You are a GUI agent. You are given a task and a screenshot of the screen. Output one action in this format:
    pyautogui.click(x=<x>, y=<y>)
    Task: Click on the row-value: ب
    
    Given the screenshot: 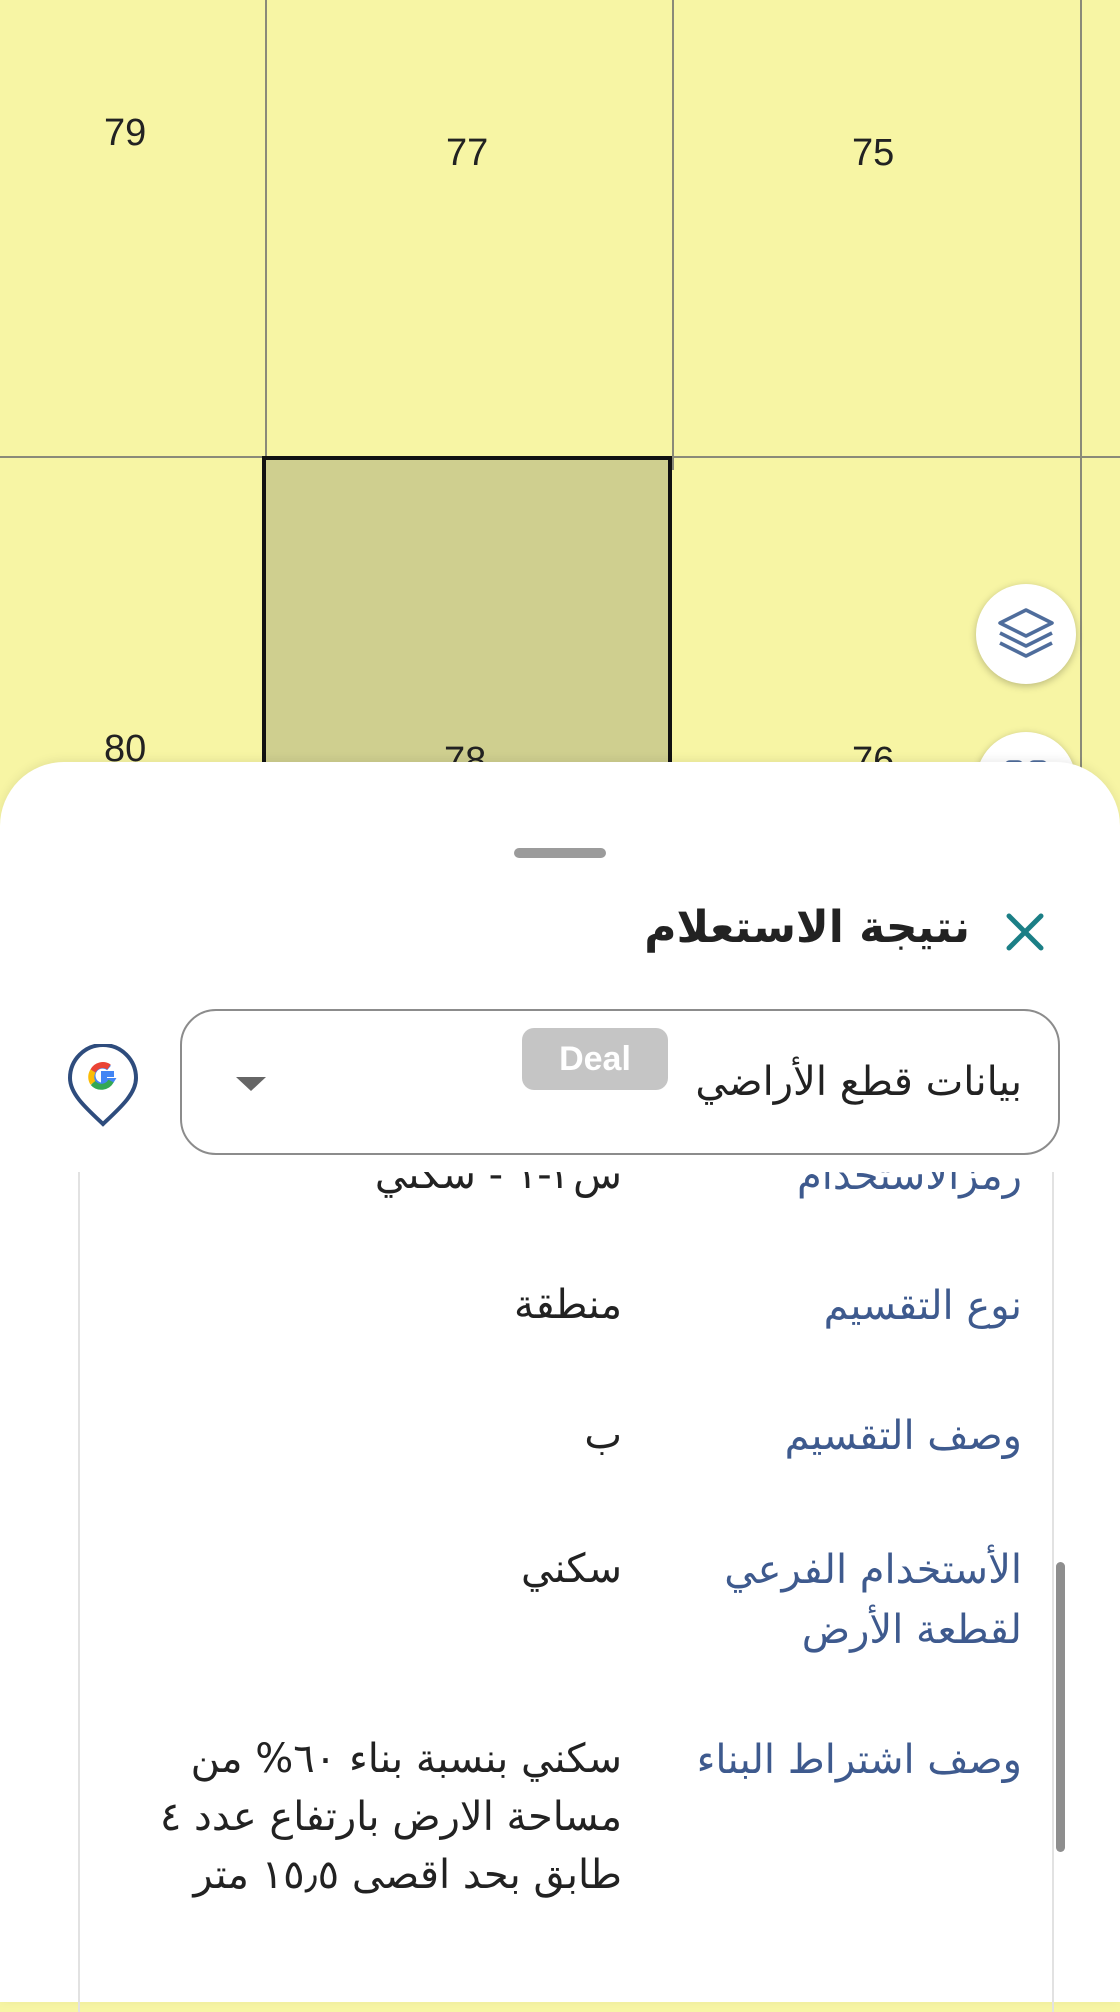 What is the action you would take?
    pyautogui.click(x=603, y=1435)
    